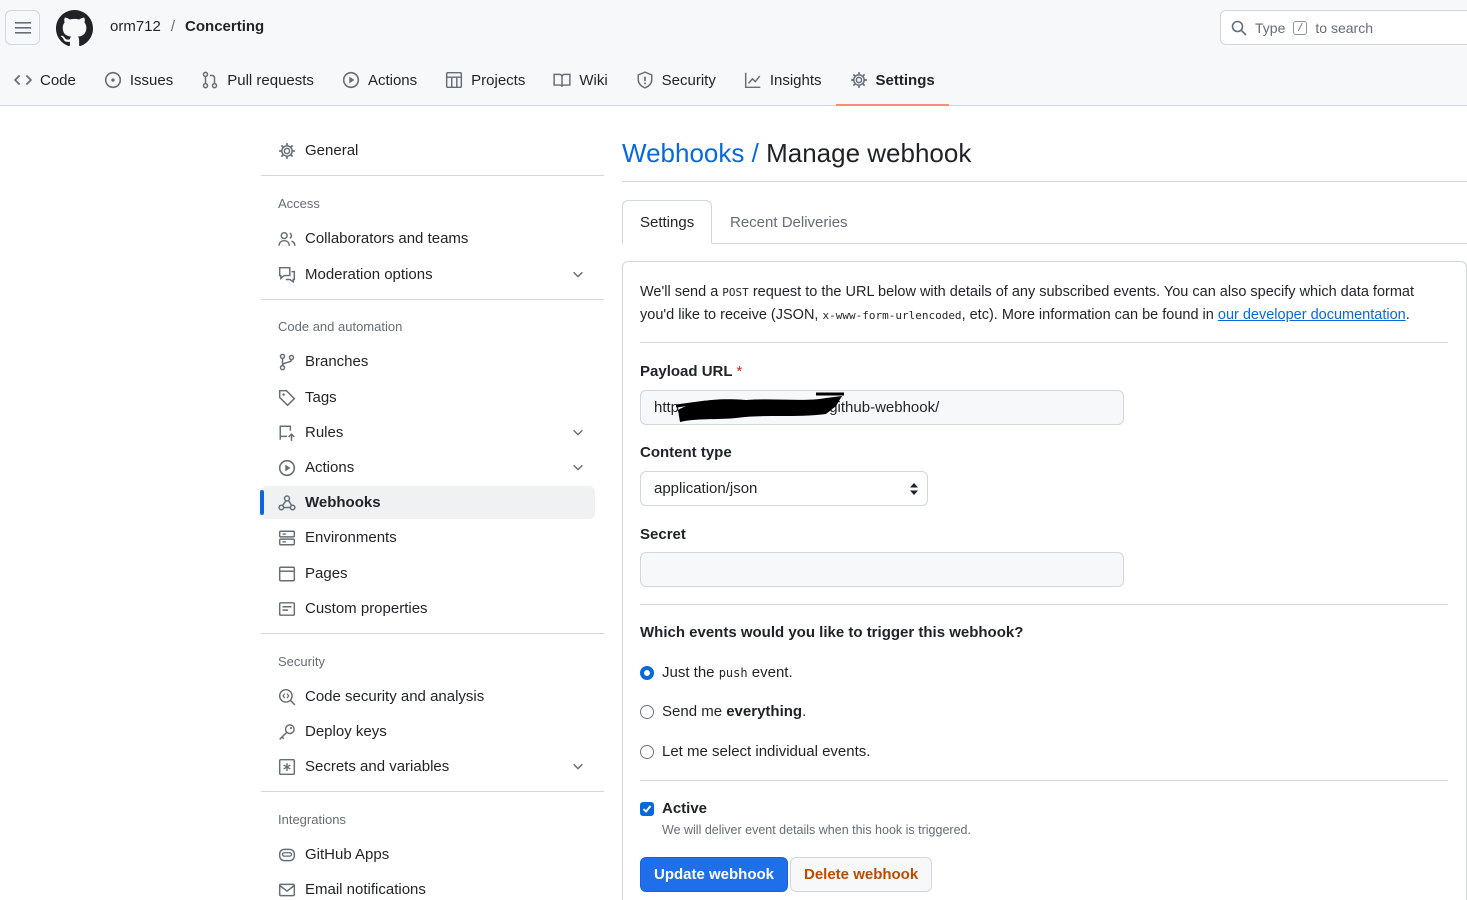 This screenshot has height=900, width=1467. What do you see at coordinates (428, 696) in the screenshot?
I see `sidebar-item-code-security: Code security and analysis` at bounding box center [428, 696].